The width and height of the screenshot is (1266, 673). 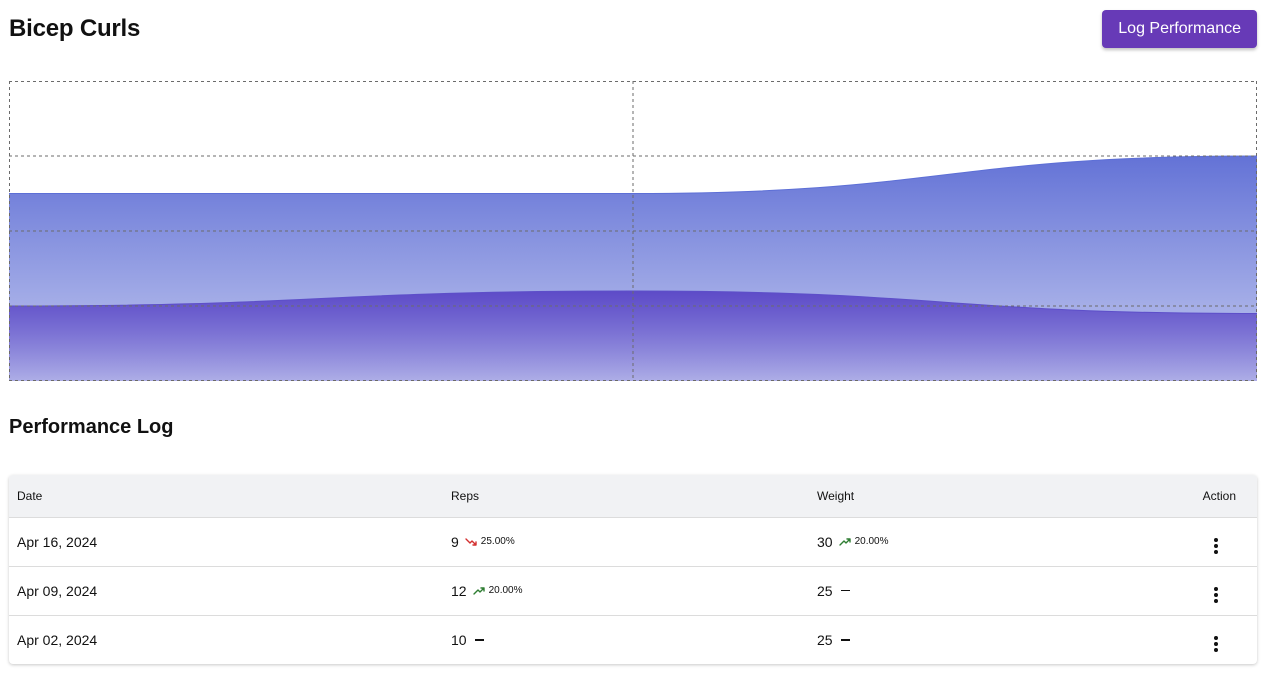 What do you see at coordinates (455, 541) in the screenshot?
I see `reps-value: 9` at bounding box center [455, 541].